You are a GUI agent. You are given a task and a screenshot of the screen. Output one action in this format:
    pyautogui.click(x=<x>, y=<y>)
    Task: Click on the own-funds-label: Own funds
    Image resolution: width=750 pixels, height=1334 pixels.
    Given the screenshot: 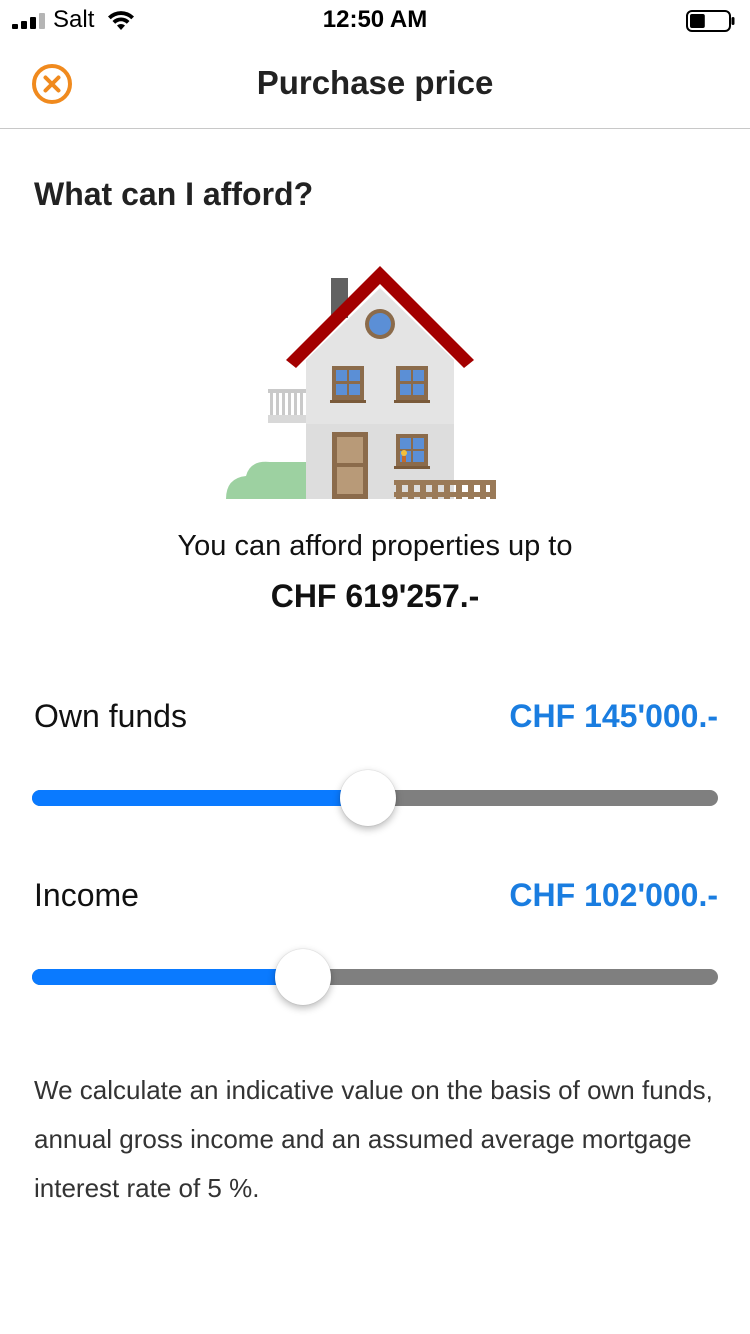 What is the action you would take?
    pyautogui.click(x=110, y=716)
    